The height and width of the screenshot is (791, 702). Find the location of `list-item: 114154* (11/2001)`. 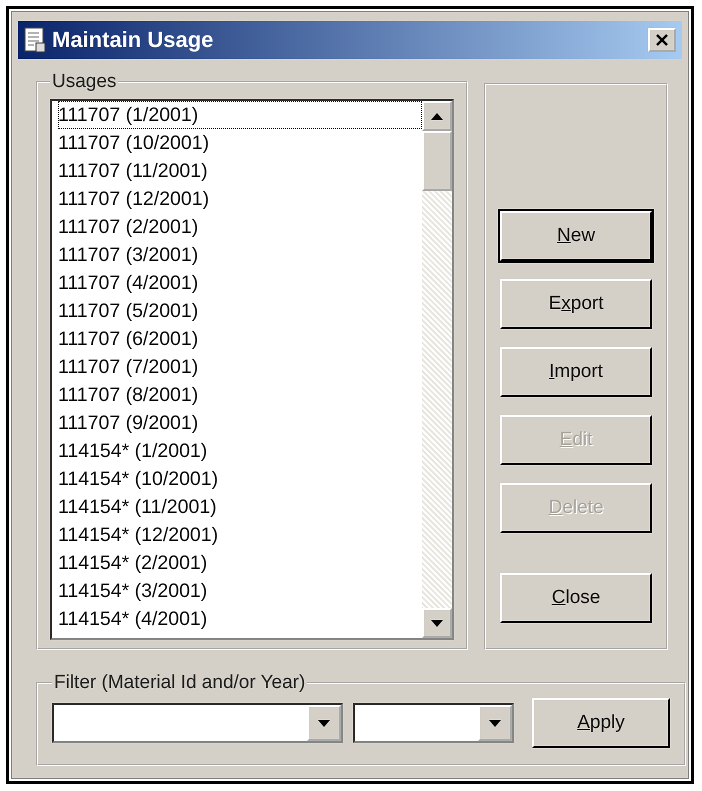

list-item: 114154* (11/2001) is located at coordinates (139, 507).